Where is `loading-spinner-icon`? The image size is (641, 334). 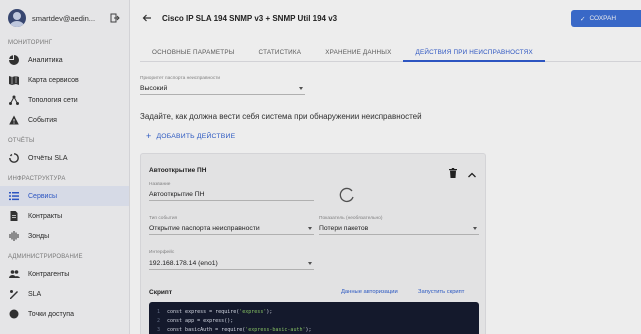 loading-spinner-icon is located at coordinates (347, 195).